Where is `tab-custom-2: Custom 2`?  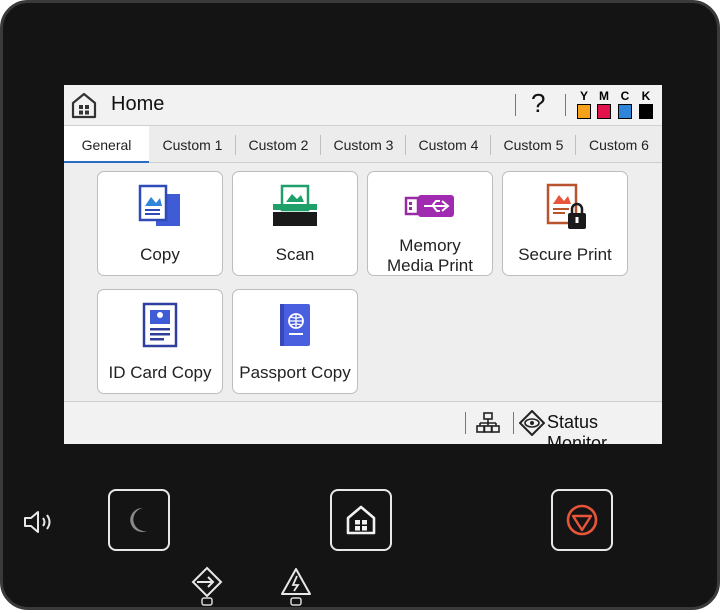
tab-custom-2: Custom 2 is located at coordinates (278, 144).